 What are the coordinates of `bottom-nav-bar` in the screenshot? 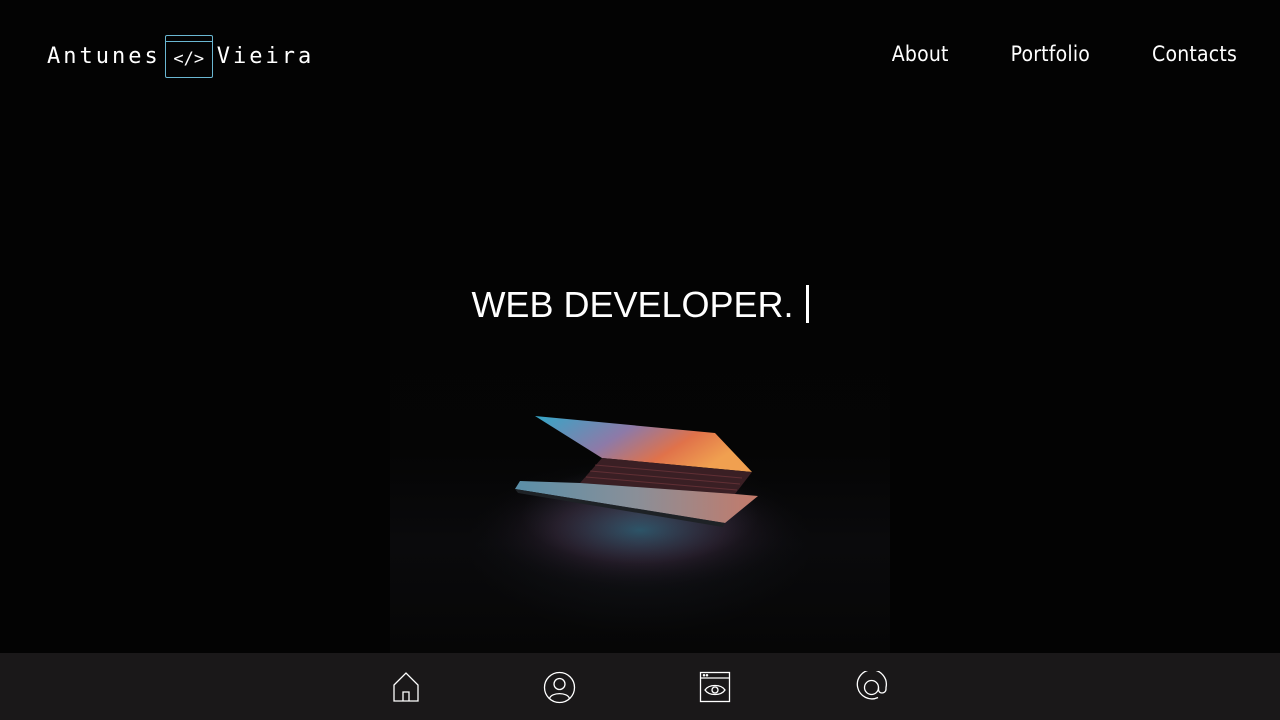 It's located at (640, 686).